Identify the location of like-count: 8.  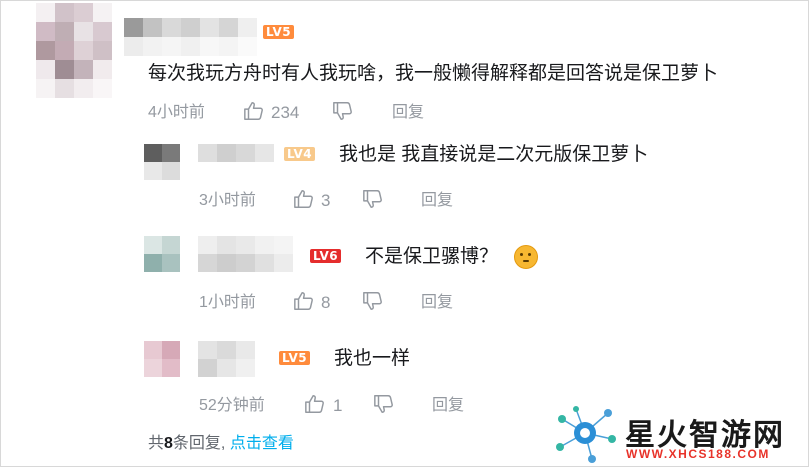
(326, 302).